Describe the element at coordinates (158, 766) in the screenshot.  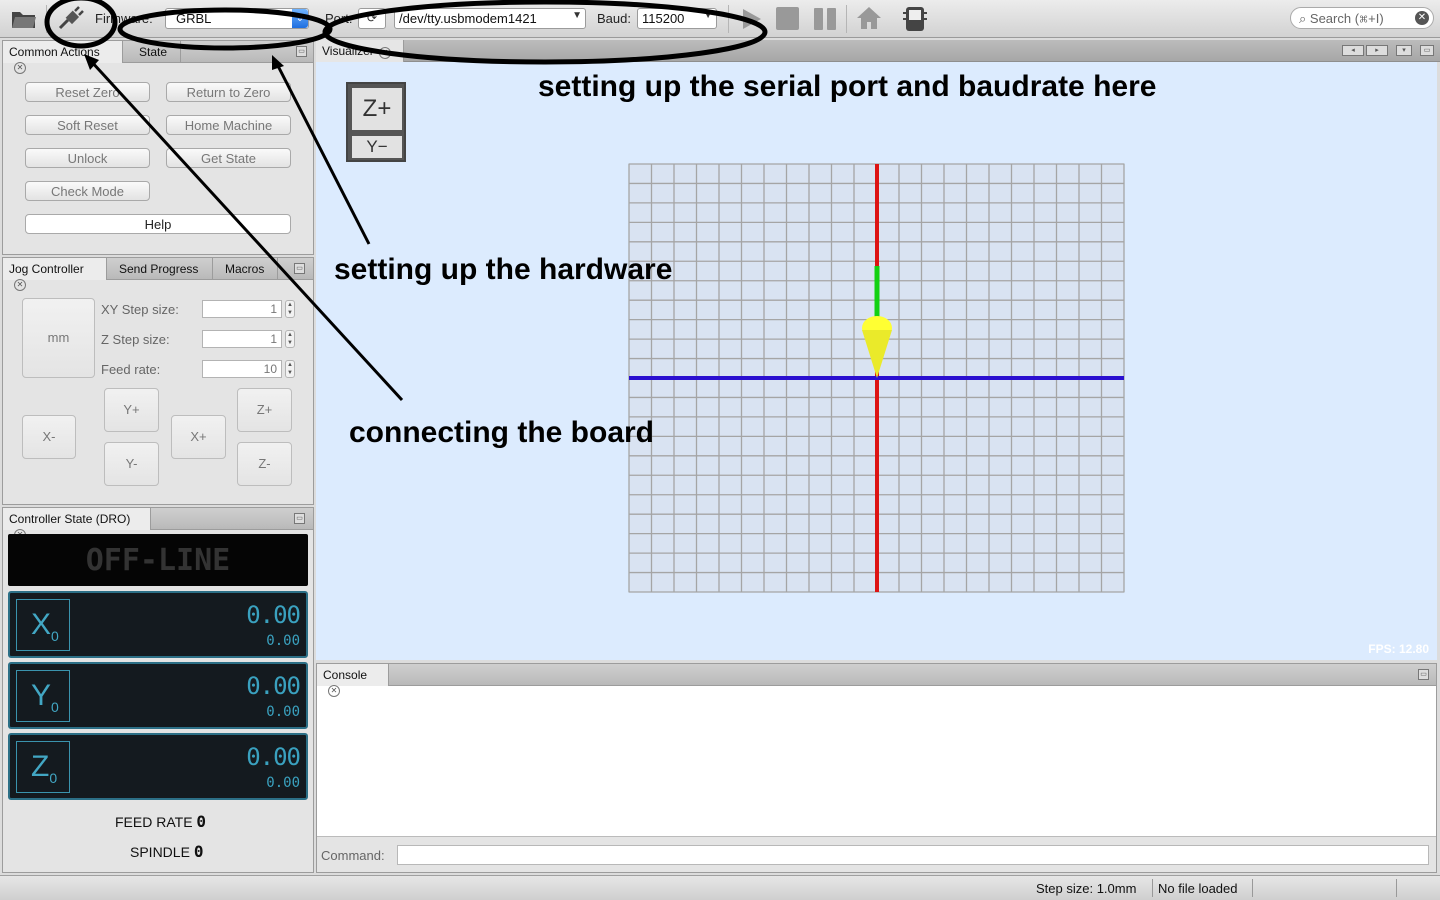
I see `dro-z-axis: Z0 0.00 0.00` at that location.